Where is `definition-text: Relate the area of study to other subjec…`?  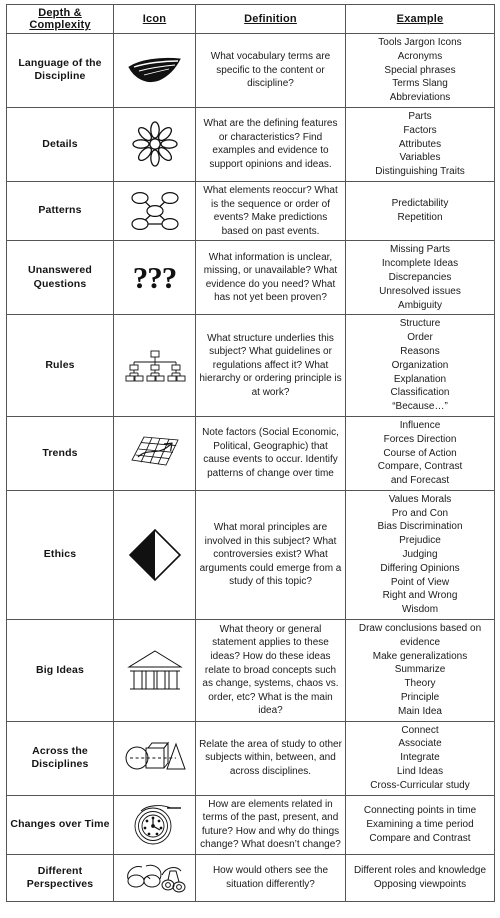 definition-text: Relate the area of study to other subjec… is located at coordinates (270, 758).